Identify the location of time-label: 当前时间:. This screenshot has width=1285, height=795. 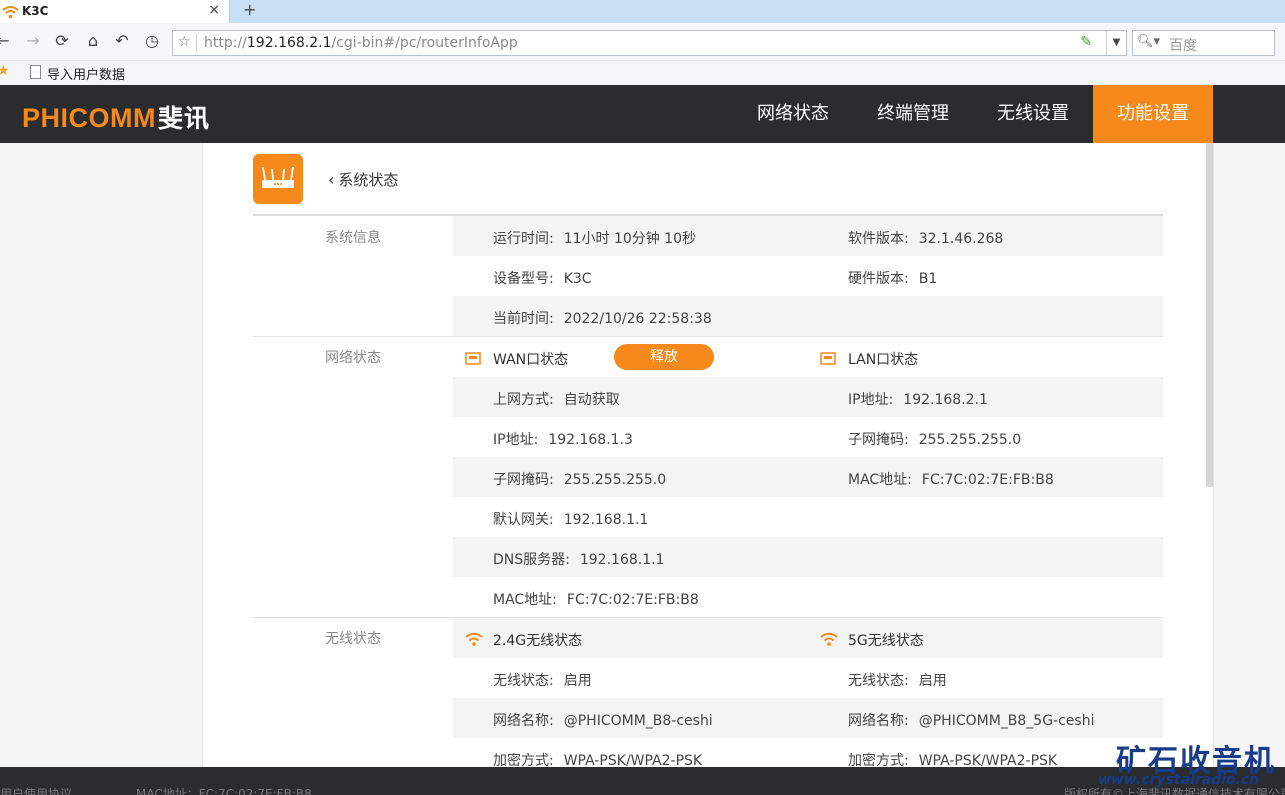
(523, 319).